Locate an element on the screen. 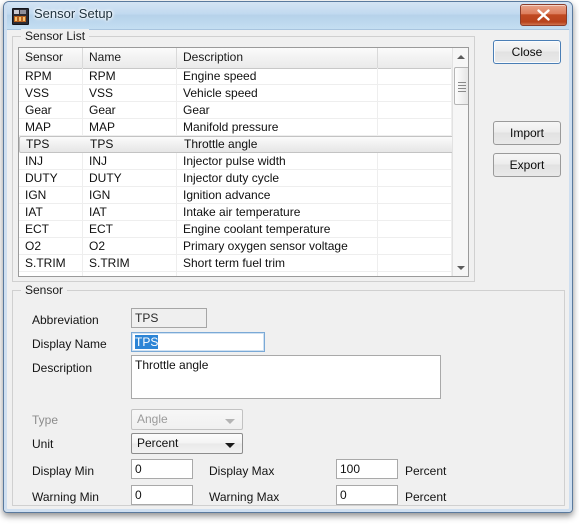 This screenshot has height=524, width=579. display-min-field: 0 is located at coordinates (162, 469).